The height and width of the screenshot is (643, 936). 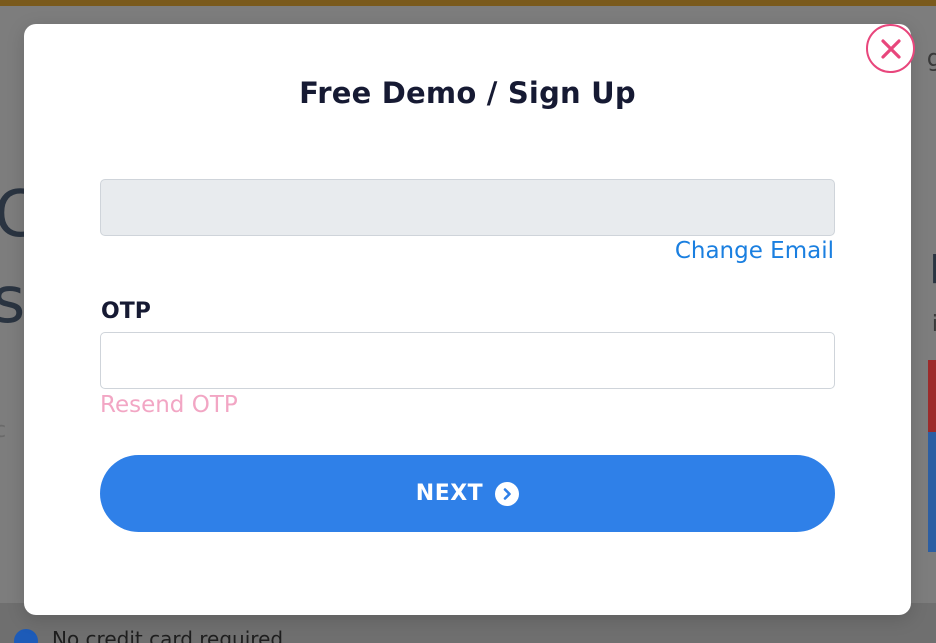 What do you see at coordinates (26, 636) in the screenshot?
I see `check-circle-icon` at bounding box center [26, 636].